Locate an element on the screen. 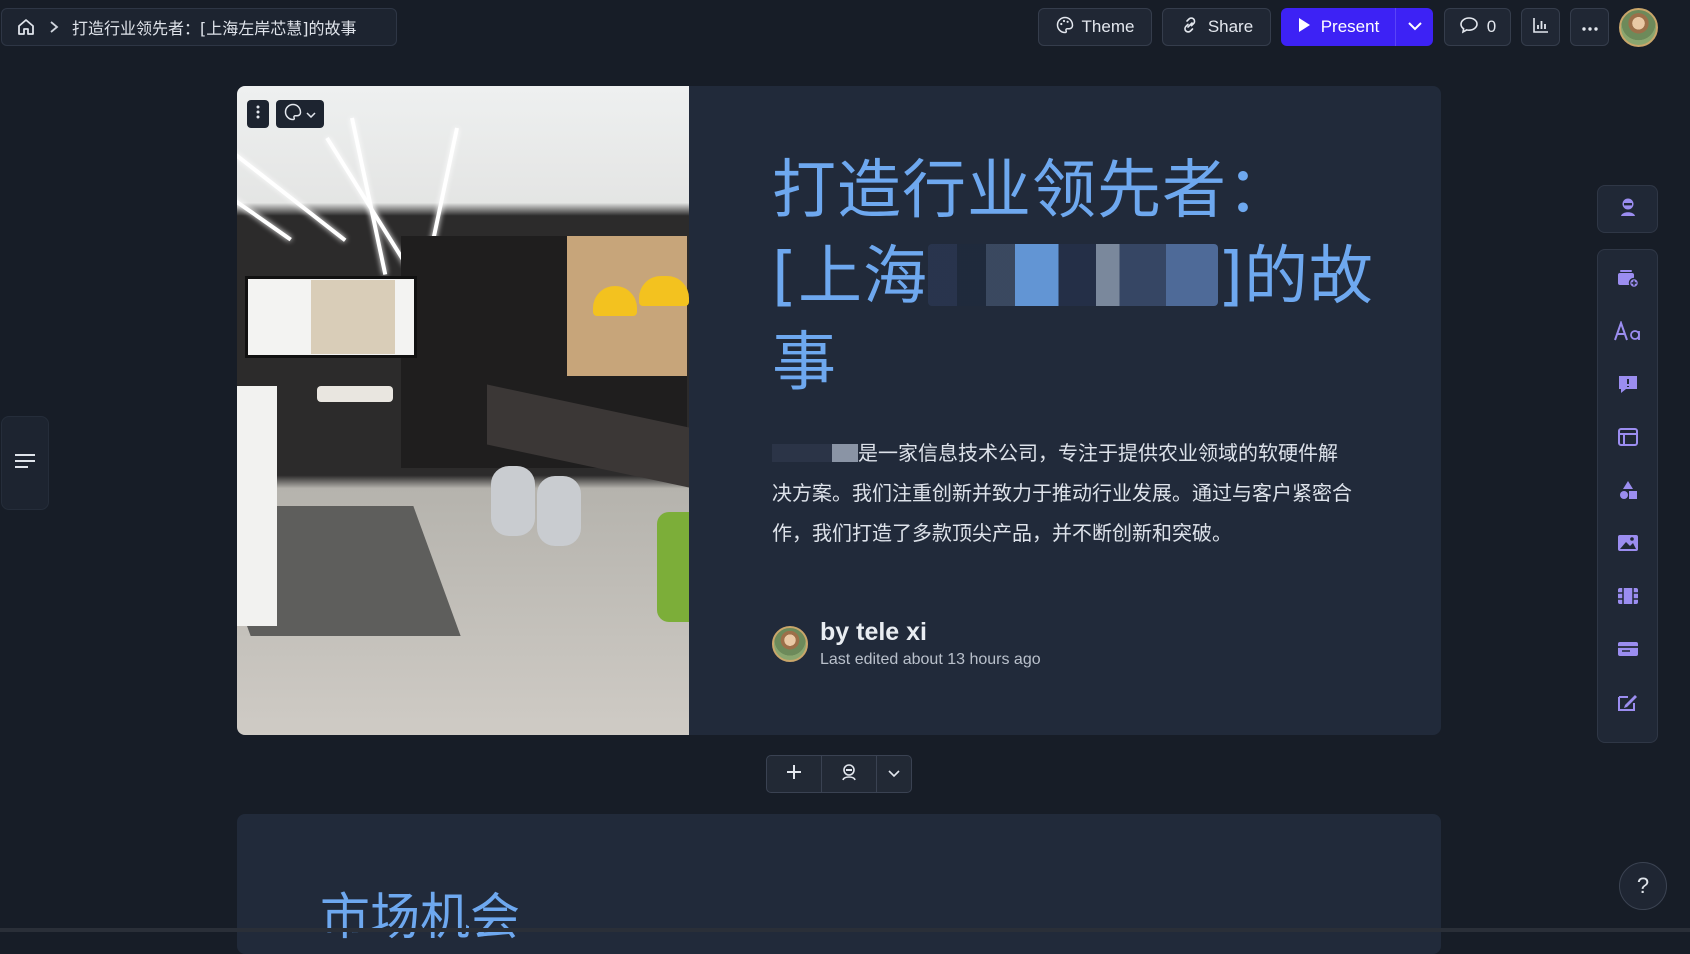 This screenshot has height=954, width=1690. home-icon is located at coordinates (26, 27).